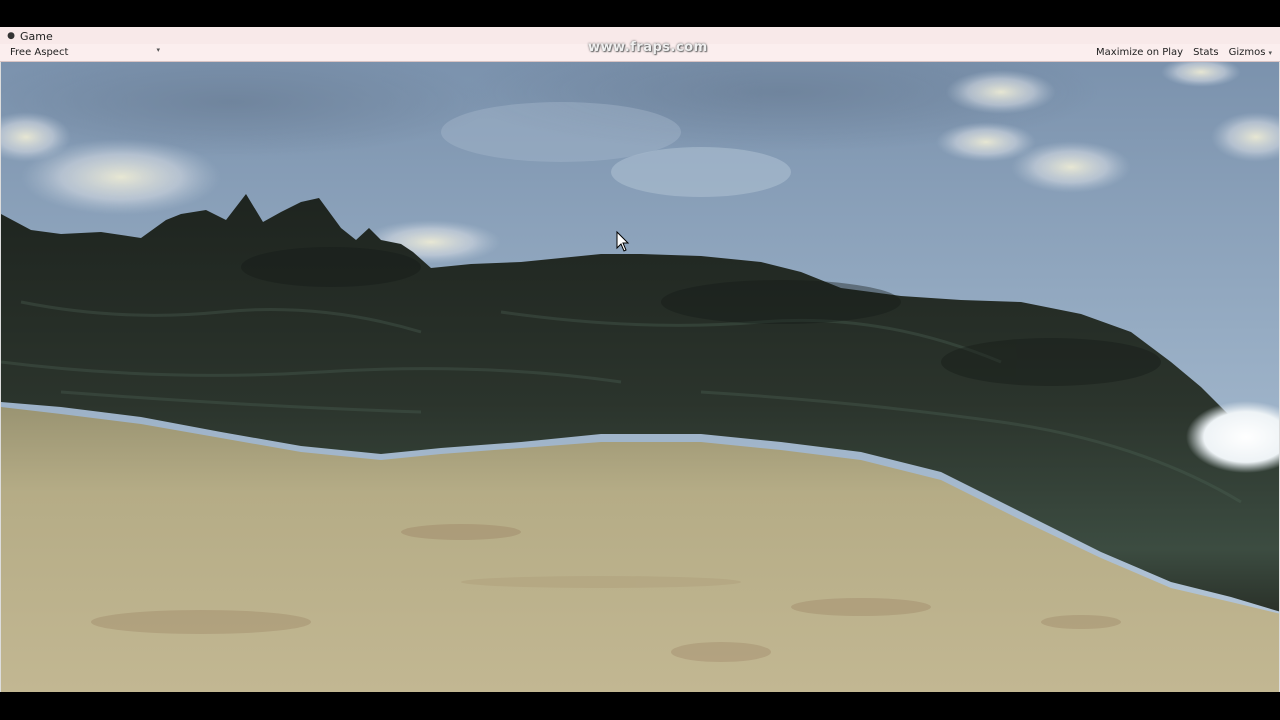 The height and width of the screenshot is (720, 1280). Describe the element at coordinates (1139, 52) in the screenshot. I see `maximize-on-play-toggle: Maximize on Play` at that location.